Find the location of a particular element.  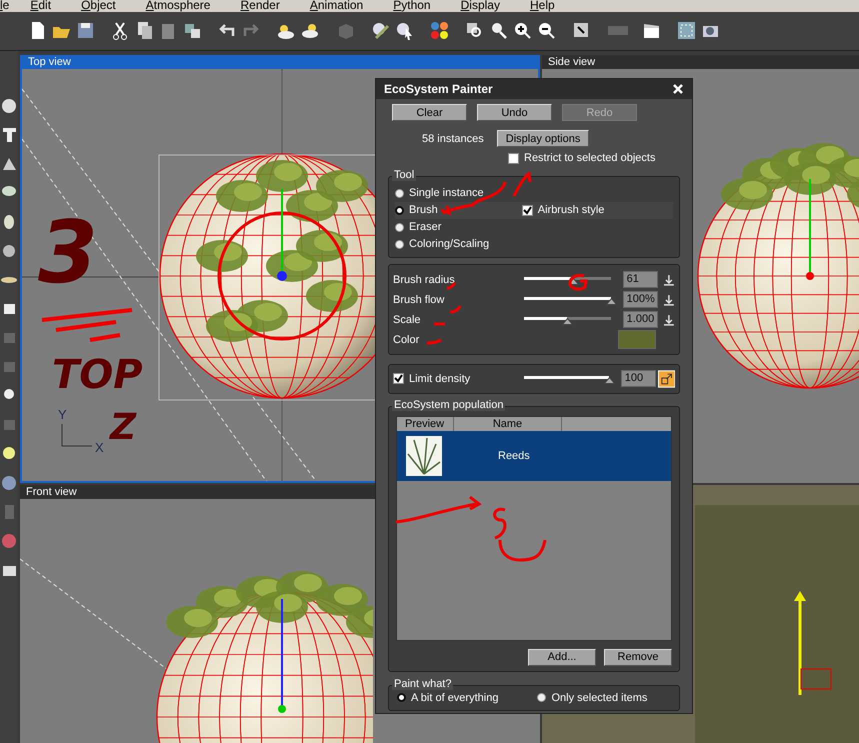

display-options-button: Display options is located at coordinates (543, 138).